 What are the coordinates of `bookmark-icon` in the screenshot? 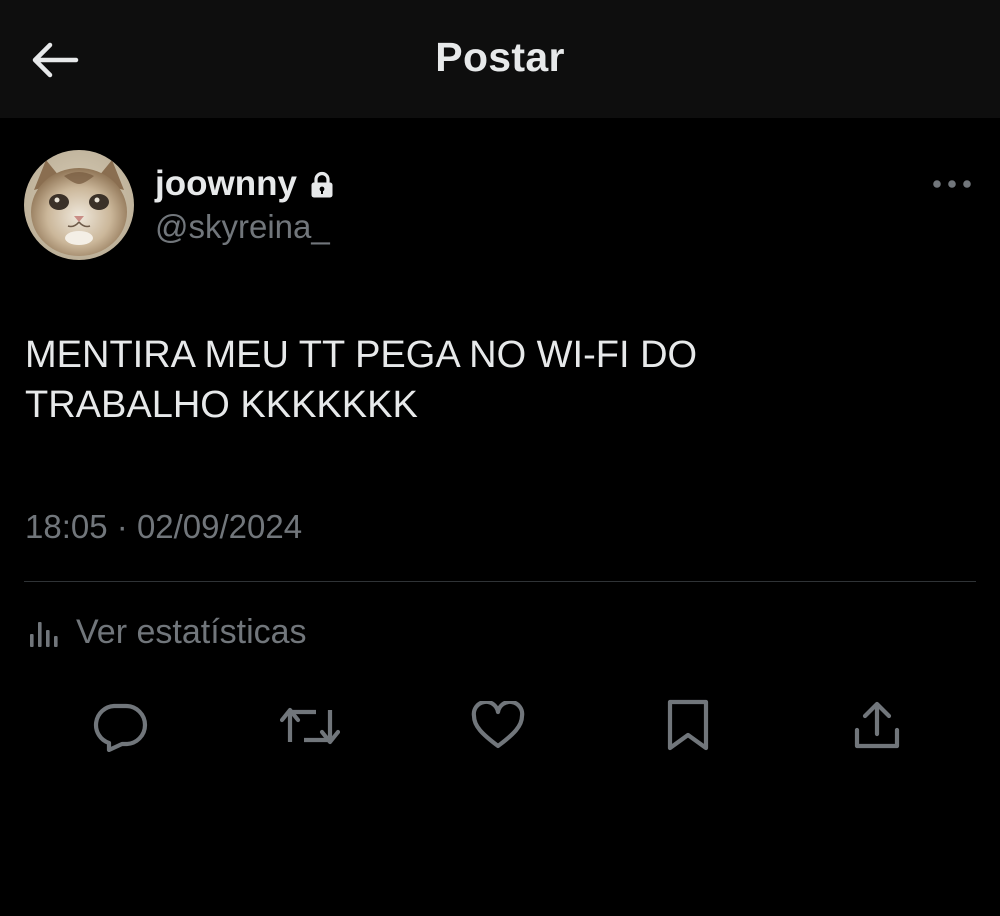 It's located at (688, 725).